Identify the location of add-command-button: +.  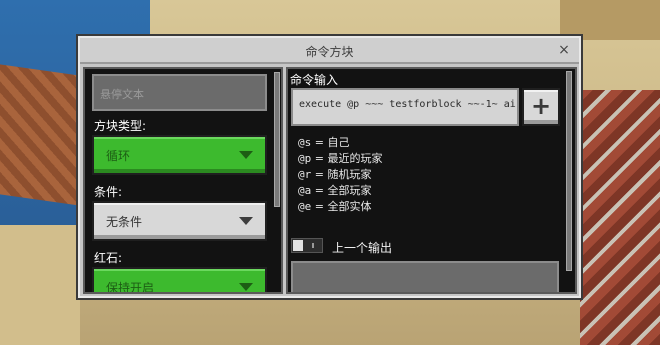
(541, 107).